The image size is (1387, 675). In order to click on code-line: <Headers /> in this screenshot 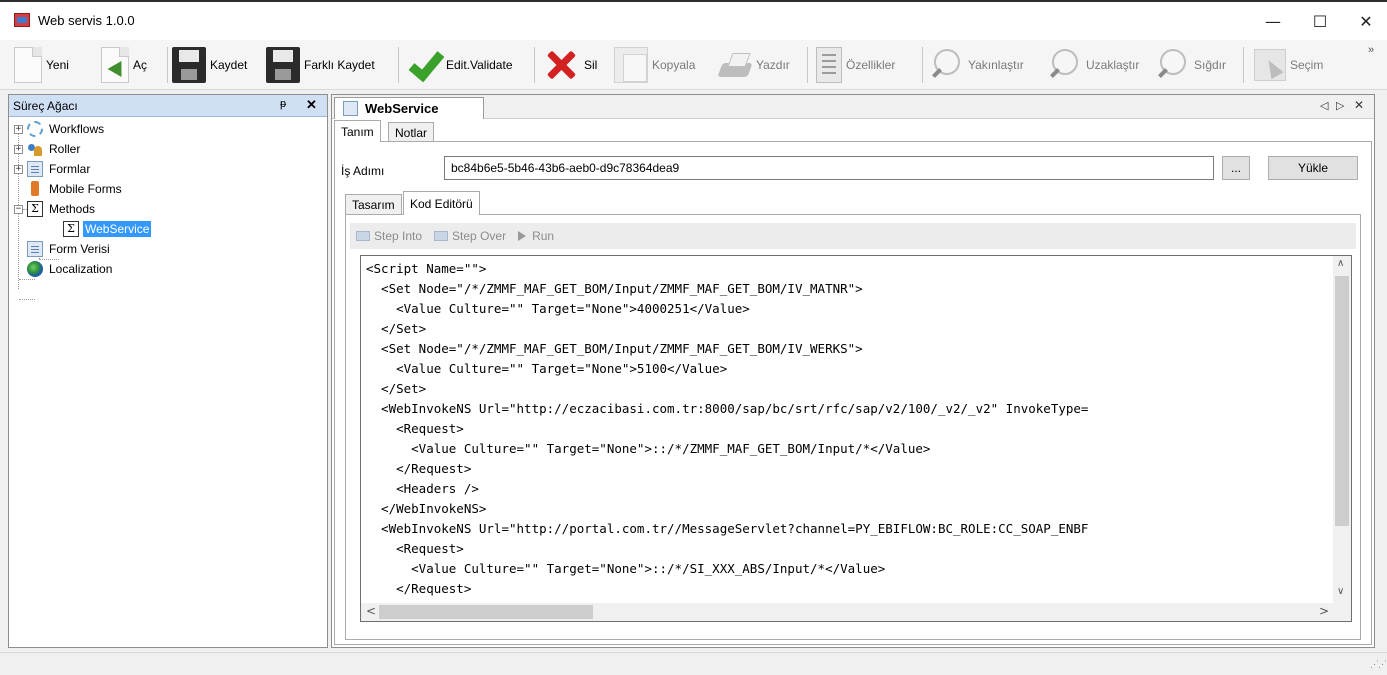, I will do `click(422, 488)`.